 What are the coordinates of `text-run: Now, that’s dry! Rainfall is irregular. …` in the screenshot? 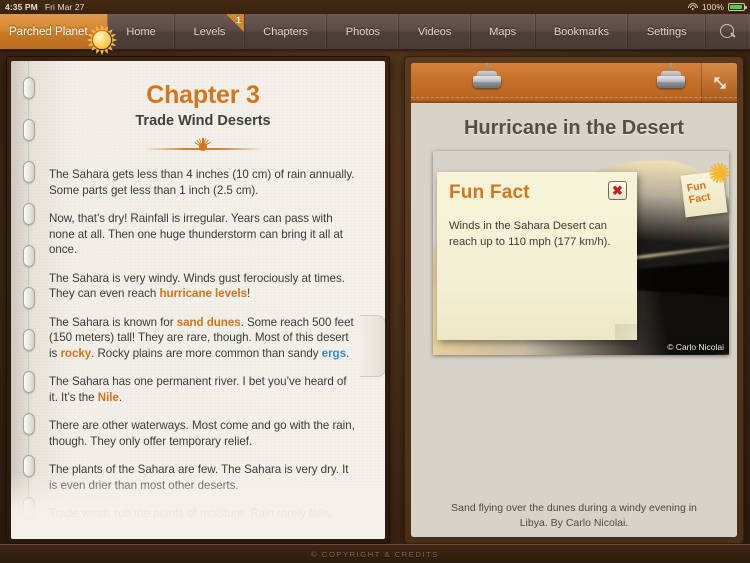 It's located at (196, 234).